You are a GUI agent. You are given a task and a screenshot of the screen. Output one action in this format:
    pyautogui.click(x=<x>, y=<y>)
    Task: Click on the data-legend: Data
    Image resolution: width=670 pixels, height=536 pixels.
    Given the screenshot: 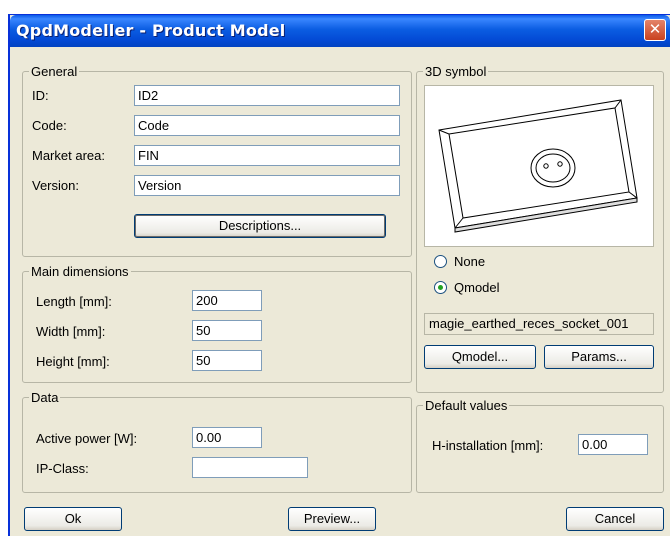 What is the action you would take?
    pyautogui.click(x=45, y=397)
    